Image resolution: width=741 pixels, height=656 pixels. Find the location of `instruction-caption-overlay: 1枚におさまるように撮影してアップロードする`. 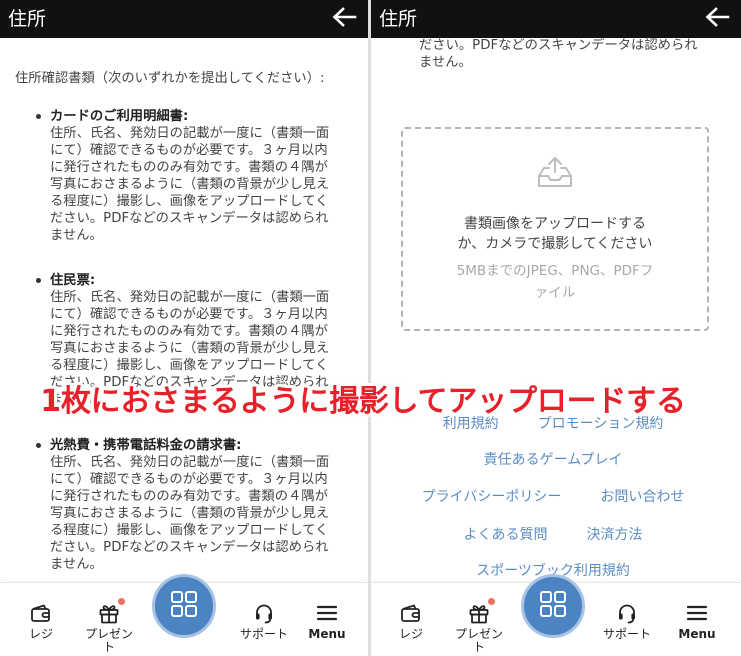

instruction-caption-overlay: 1枚におさまるように撮影してアップロードする is located at coordinates (363, 401).